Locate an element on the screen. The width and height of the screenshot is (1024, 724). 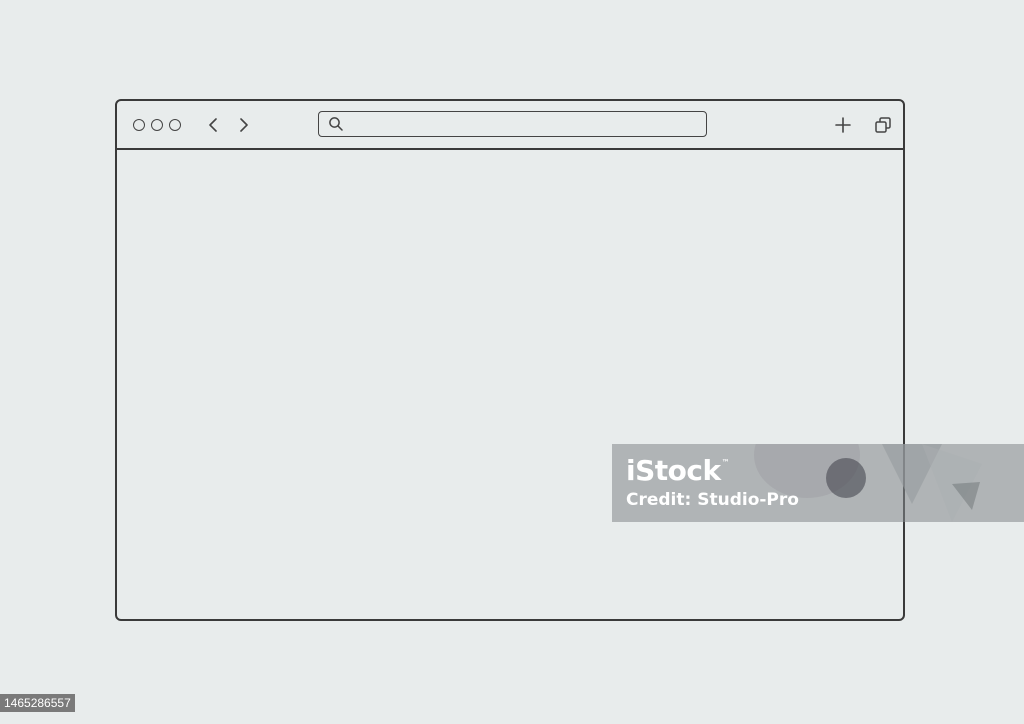
new-tab-button is located at coordinates (843, 125).